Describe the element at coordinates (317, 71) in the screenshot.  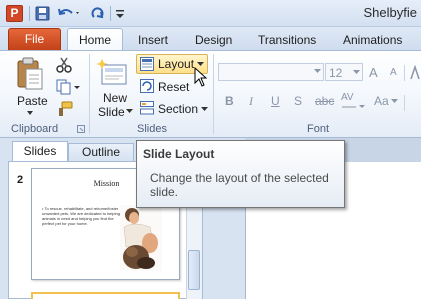
I see `font-name-dropdown-icon` at that location.